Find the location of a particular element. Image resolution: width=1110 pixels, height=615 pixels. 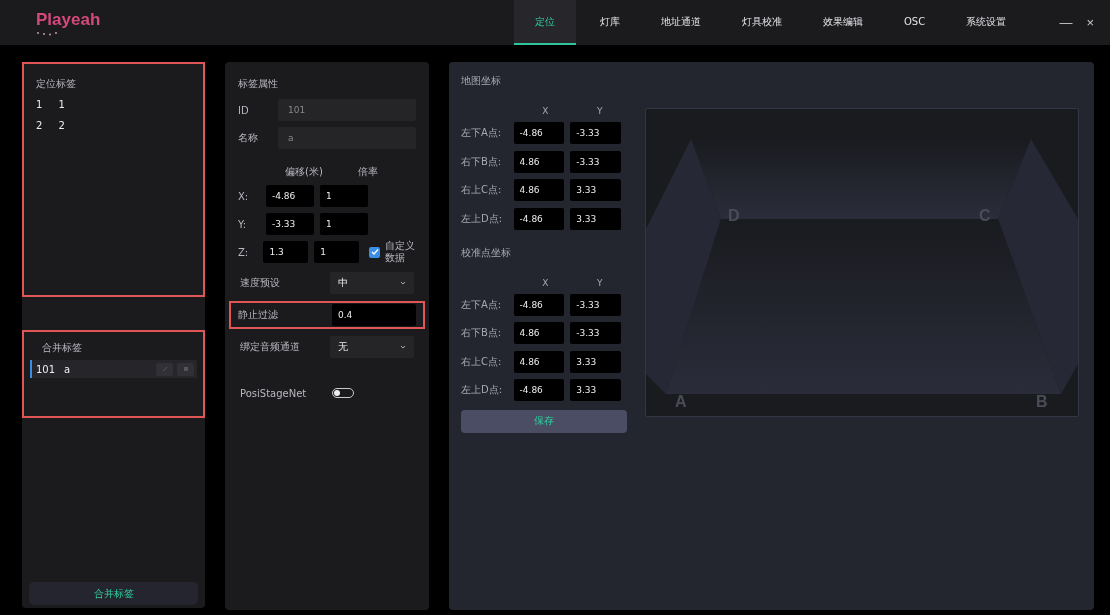

axis-label: Y: is located at coordinates (243, 224).